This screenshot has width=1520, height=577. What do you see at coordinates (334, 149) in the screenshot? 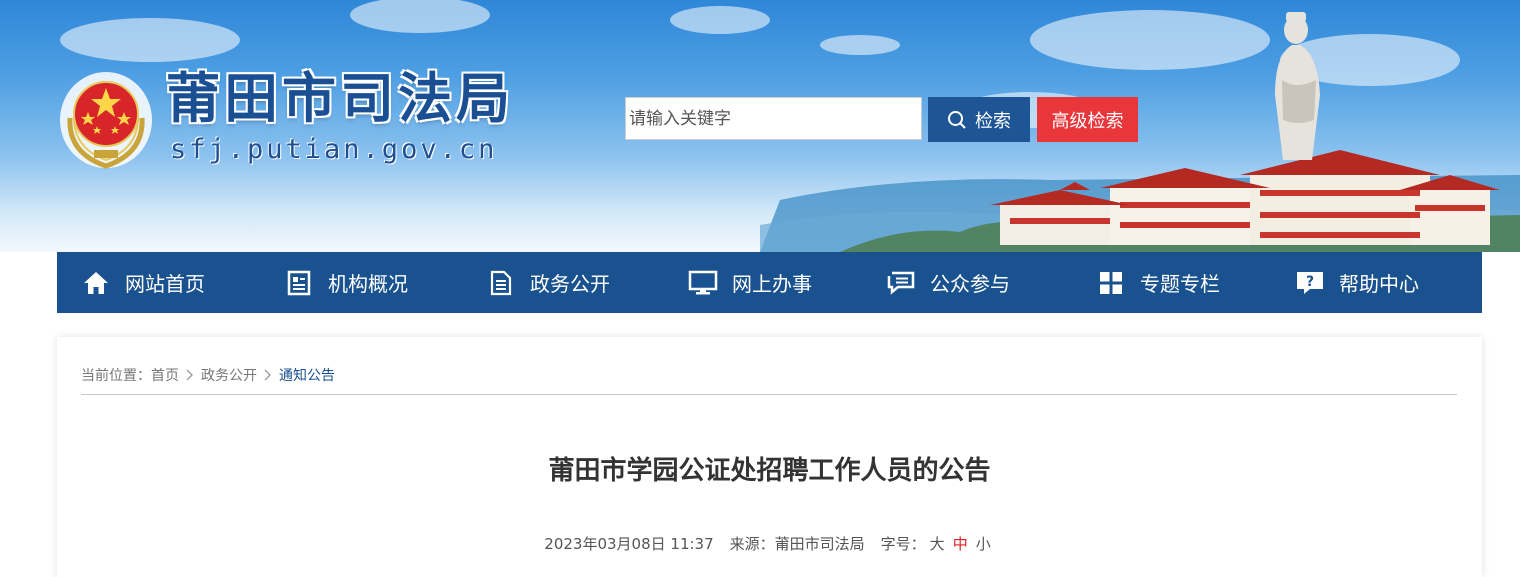
I see `site-domain: sfj.putian.gov.cn` at bounding box center [334, 149].